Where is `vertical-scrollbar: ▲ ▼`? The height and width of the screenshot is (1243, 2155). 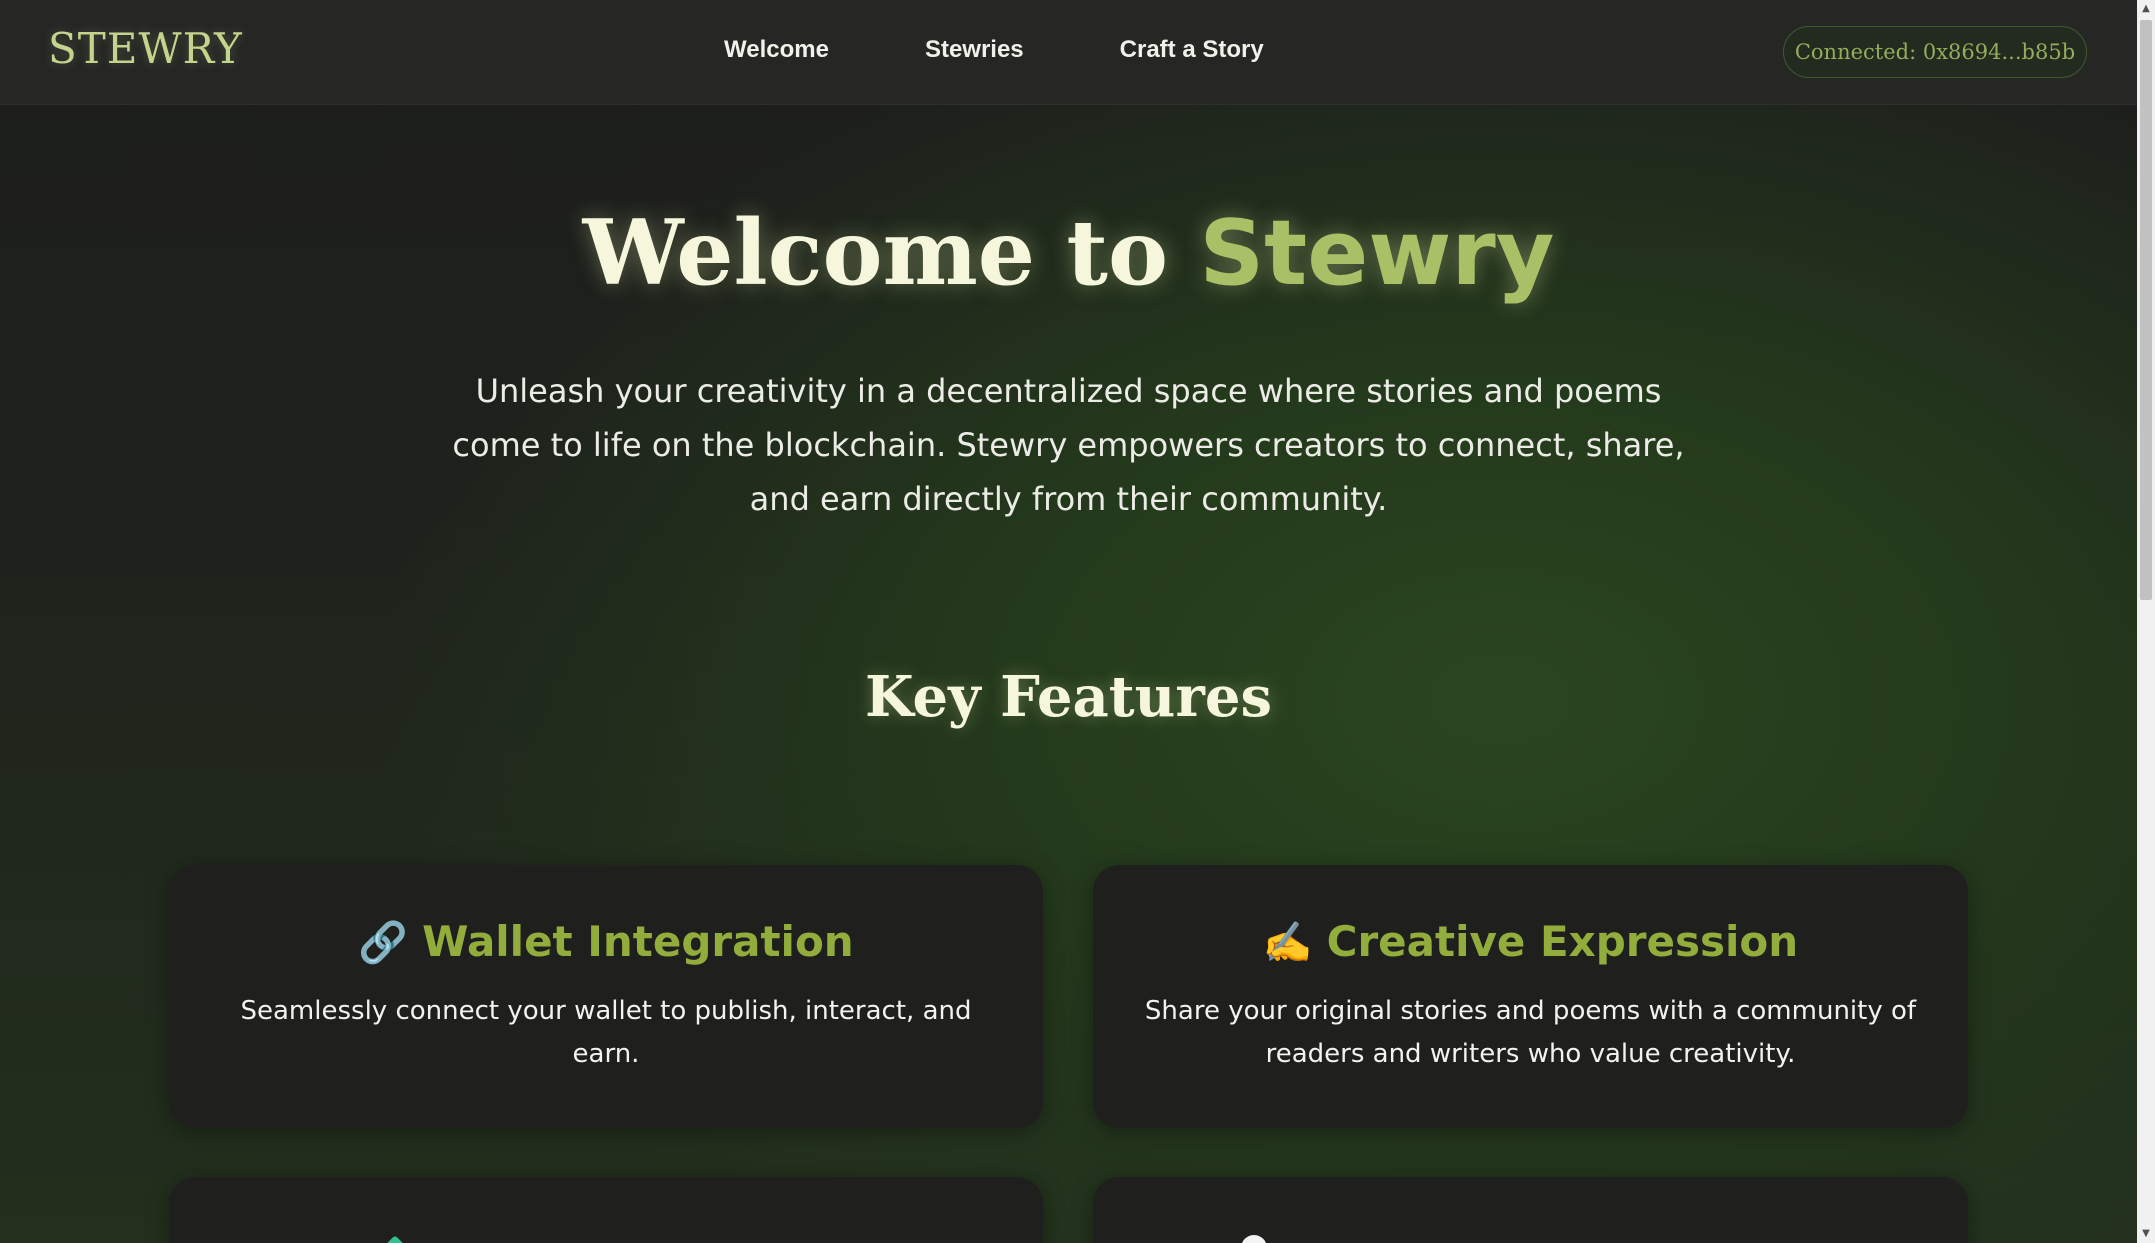 vertical-scrollbar: ▲ ▼ is located at coordinates (2146, 621).